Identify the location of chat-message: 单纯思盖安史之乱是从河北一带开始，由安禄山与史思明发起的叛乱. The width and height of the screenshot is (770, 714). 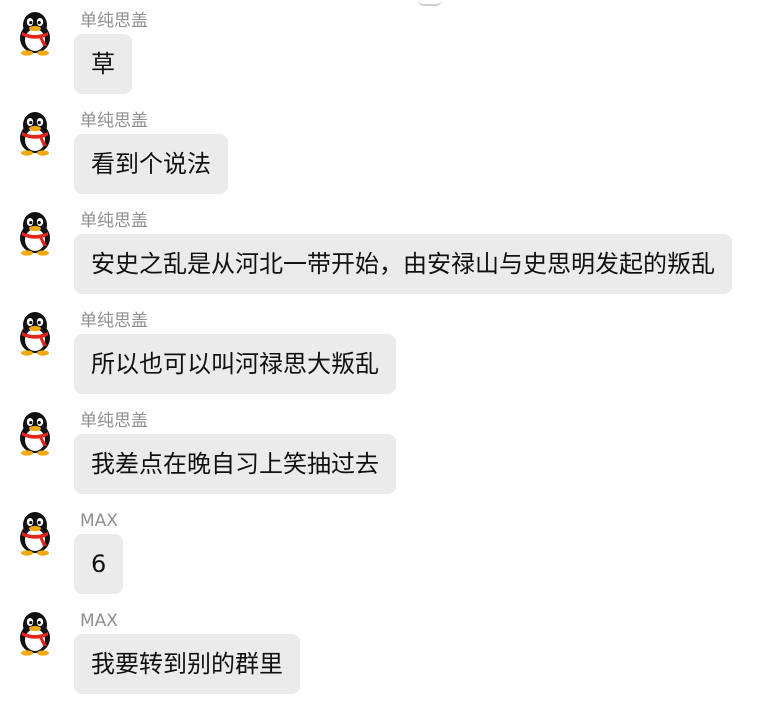
(385, 250).